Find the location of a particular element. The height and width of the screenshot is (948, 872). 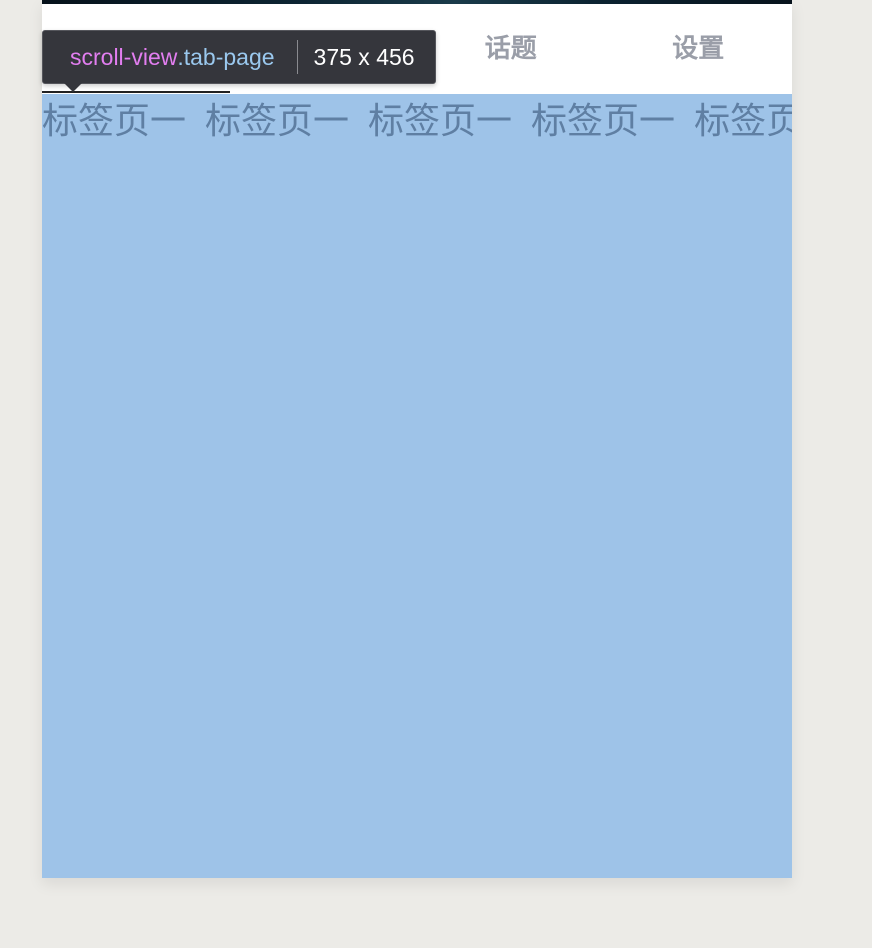

inspector-divider is located at coordinates (297, 57).